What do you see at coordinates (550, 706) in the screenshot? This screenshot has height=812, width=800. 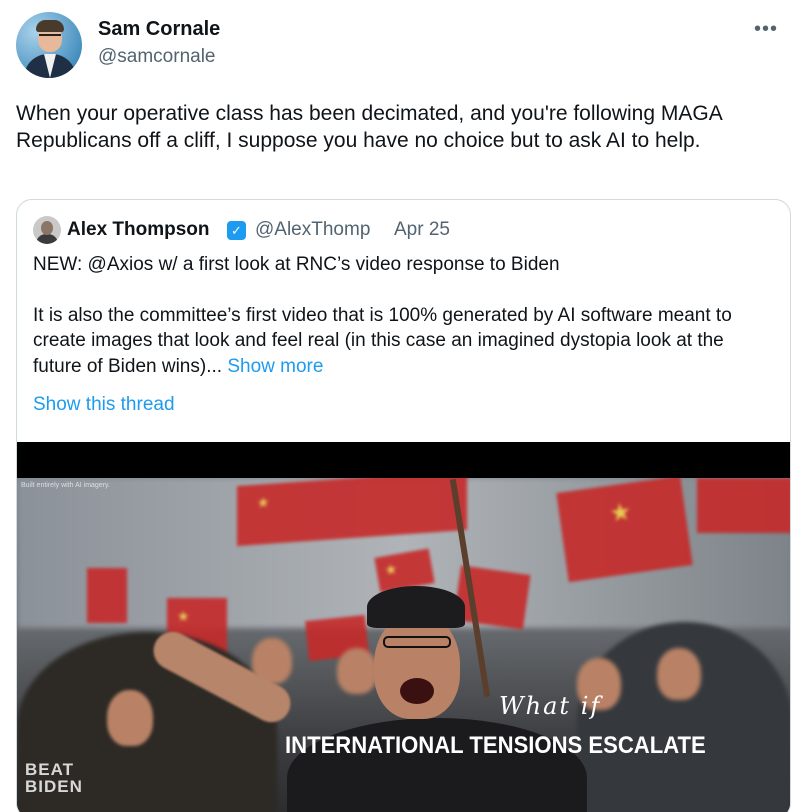 I see `video-overlay-what-if: What if` at bounding box center [550, 706].